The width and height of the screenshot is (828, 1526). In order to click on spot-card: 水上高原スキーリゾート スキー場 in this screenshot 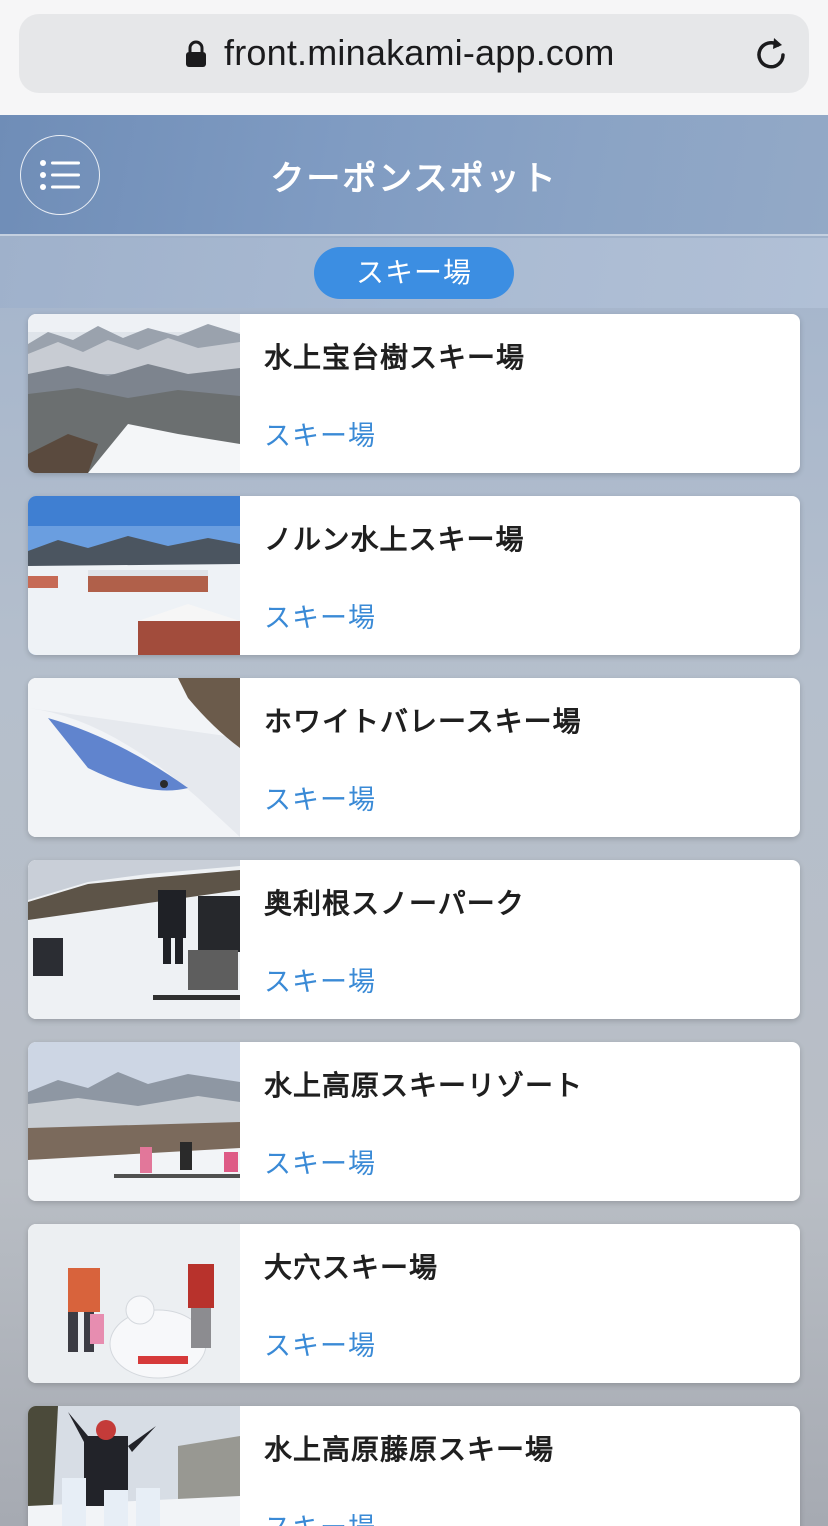, I will do `click(414, 1121)`.